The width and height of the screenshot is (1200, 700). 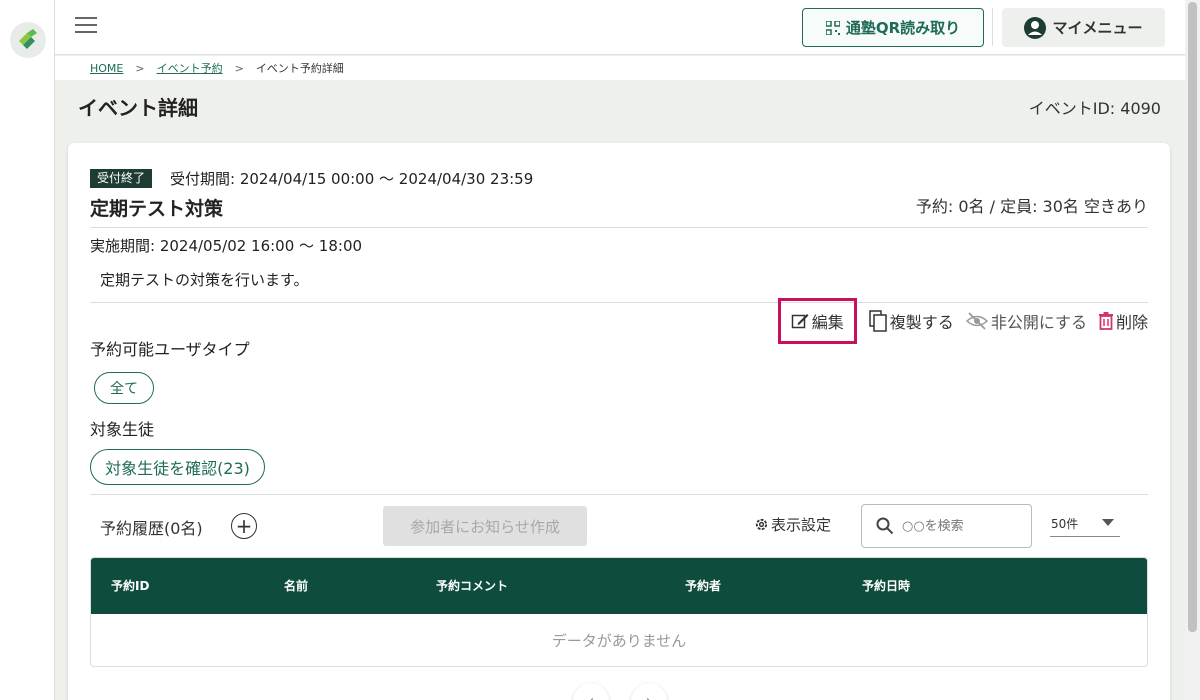 I want to click on eye-off-icon, so click(x=976, y=321).